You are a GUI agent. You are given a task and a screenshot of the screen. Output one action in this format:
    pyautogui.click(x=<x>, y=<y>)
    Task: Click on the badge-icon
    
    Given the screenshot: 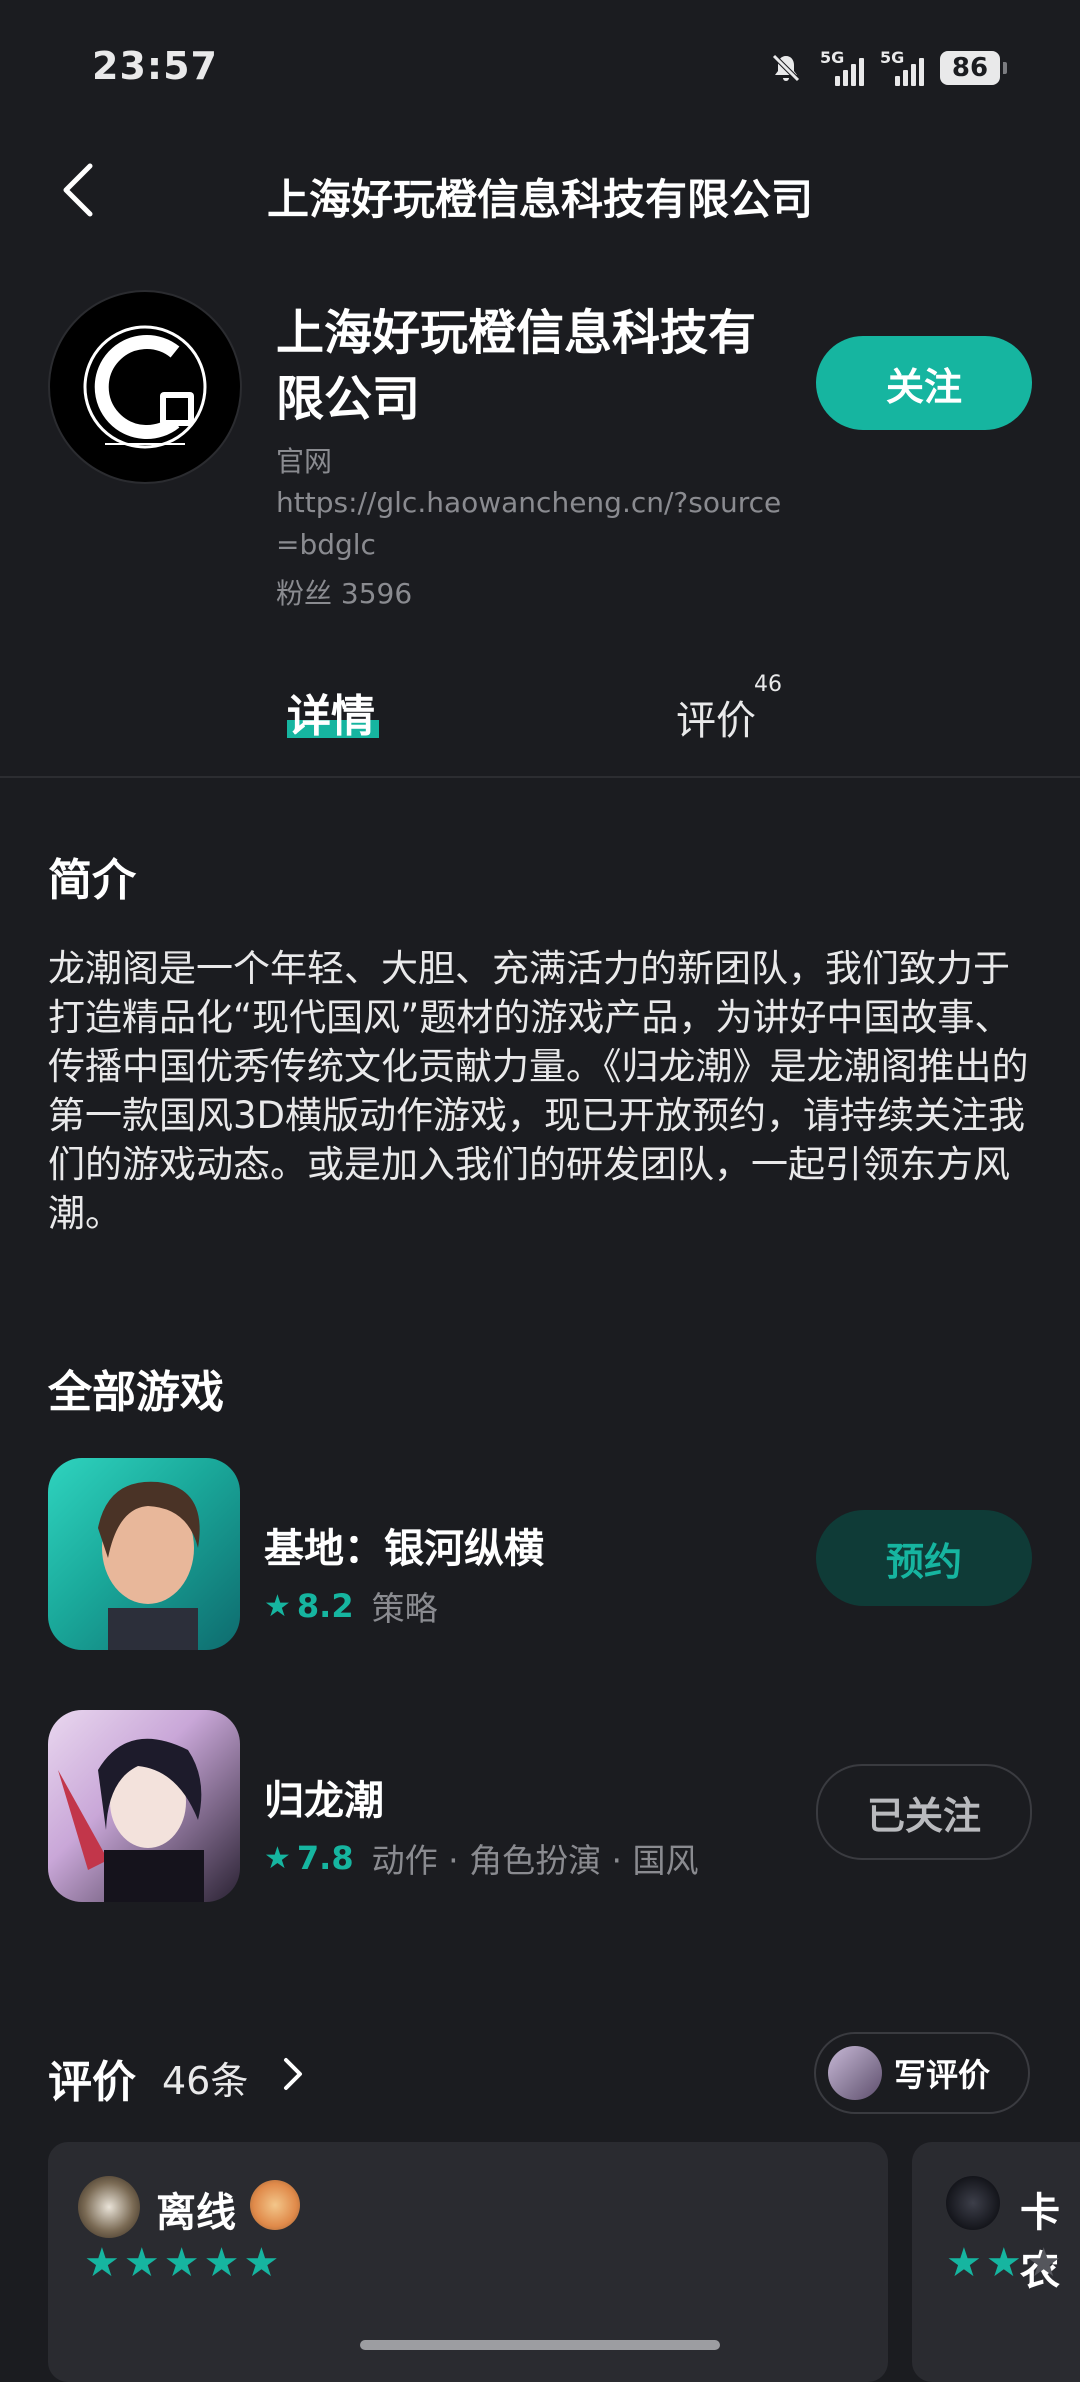 What is the action you would take?
    pyautogui.click(x=275, y=2205)
    